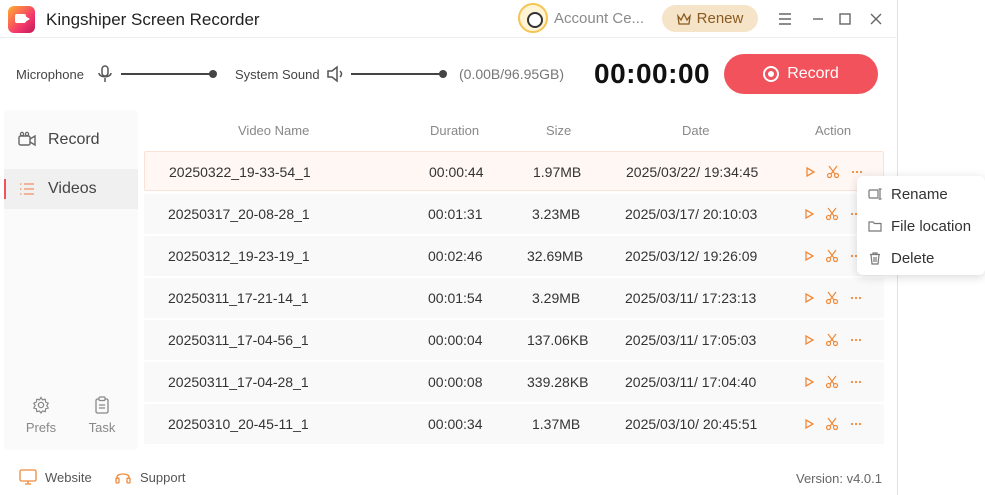 The image size is (985, 495). Describe the element at coordinates (68, 477) in the screenshot. I see `website-link: Website` at that location.